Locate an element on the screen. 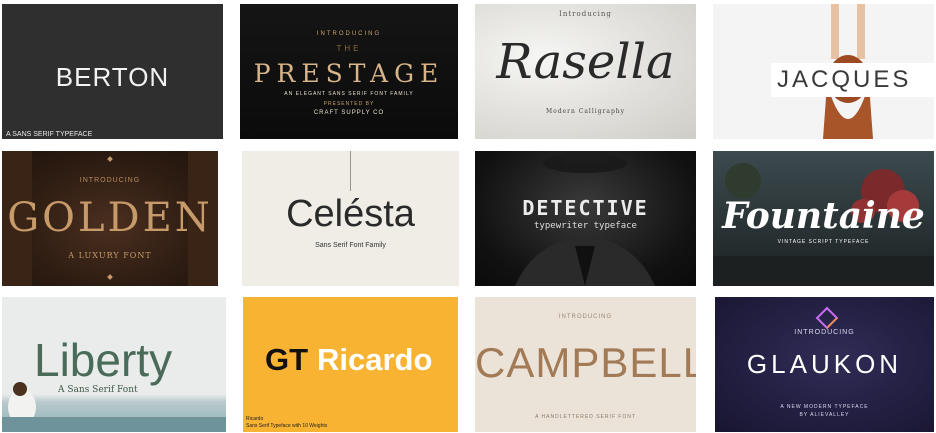 This screenshot has height=433, width=936. font-title: GOLDEN is located at coordinates (110, 218).